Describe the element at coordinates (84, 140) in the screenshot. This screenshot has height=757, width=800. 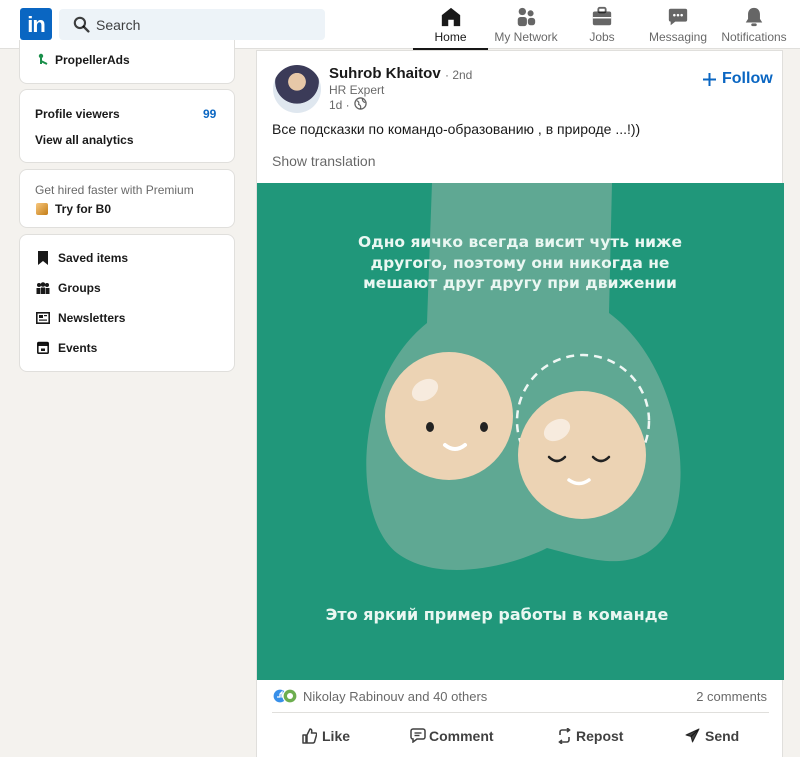
I see `view-analytics-link: View all analytics` at that location.